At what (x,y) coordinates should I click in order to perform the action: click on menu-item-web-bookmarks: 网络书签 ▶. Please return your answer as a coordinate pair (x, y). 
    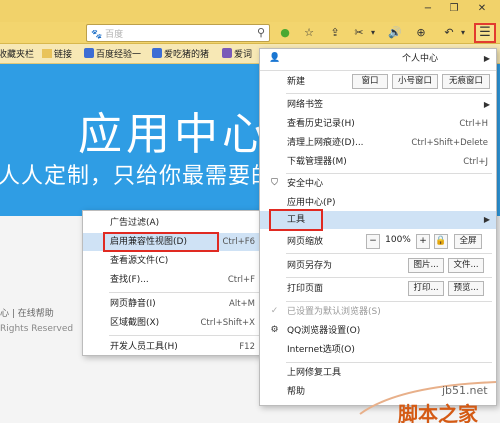
    Looking at the image, I should click on (378, 105).